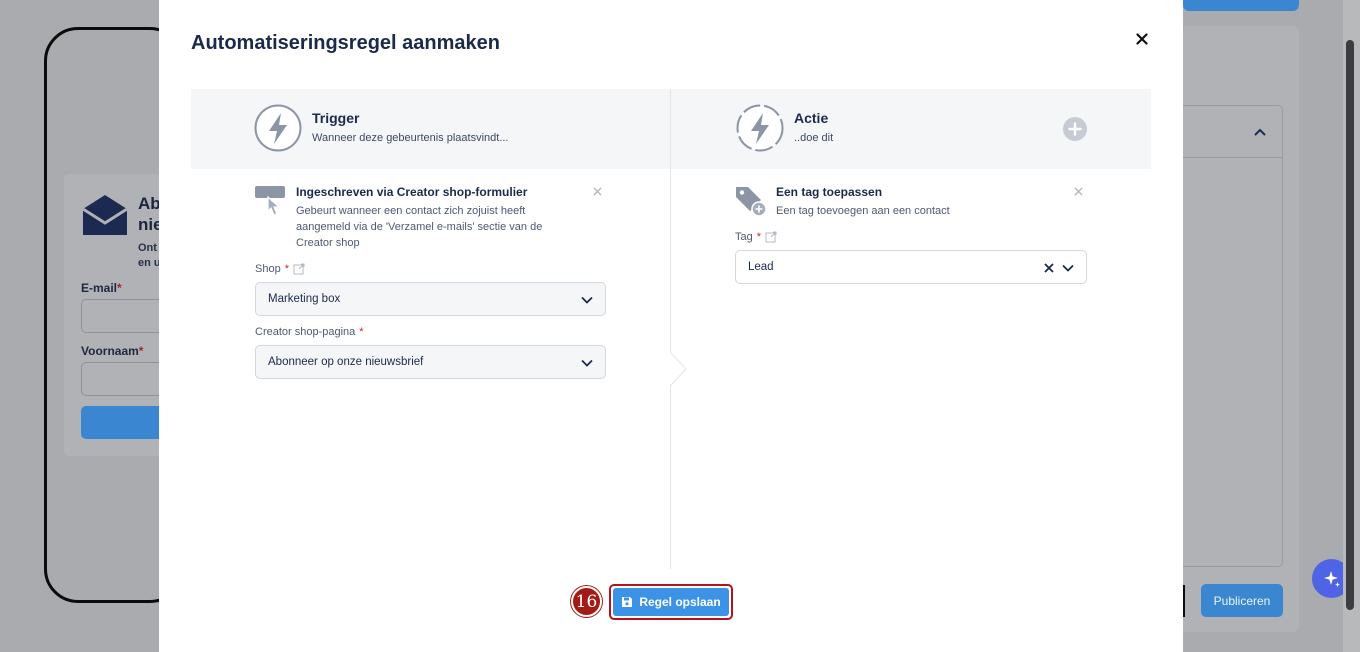 Image resolution: width=1360 pixels, height=652 pixels. I want to click on action-subtitle: ..doe dit, so click(814, 138).